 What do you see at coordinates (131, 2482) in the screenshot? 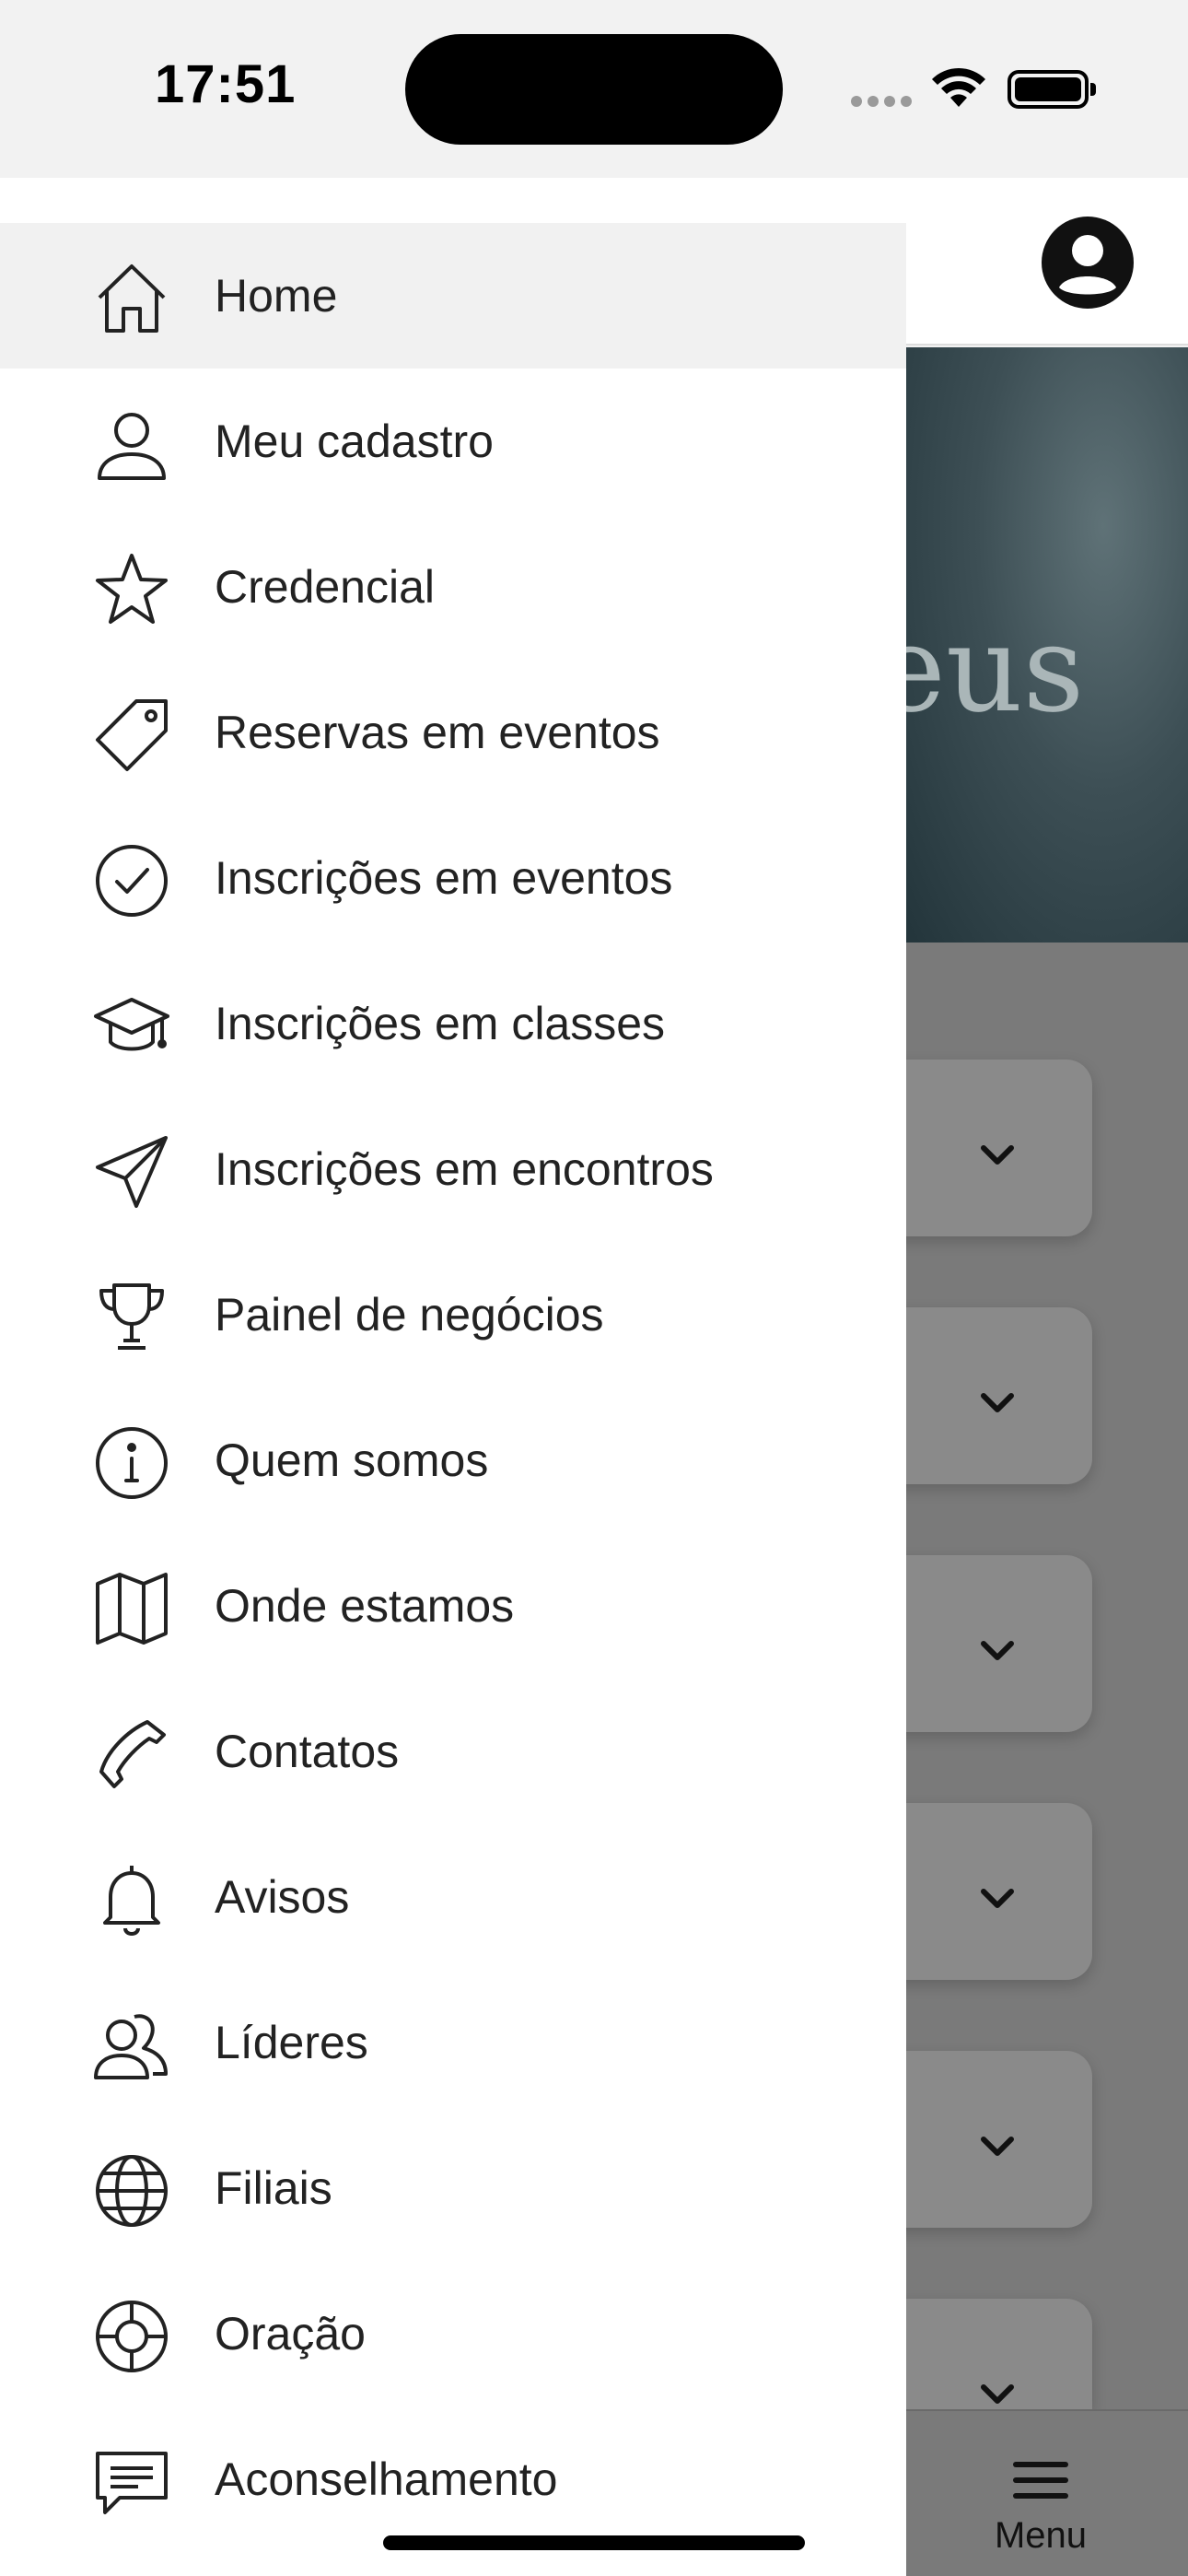
I see `message-icon` at bounding box center [131, 2482].